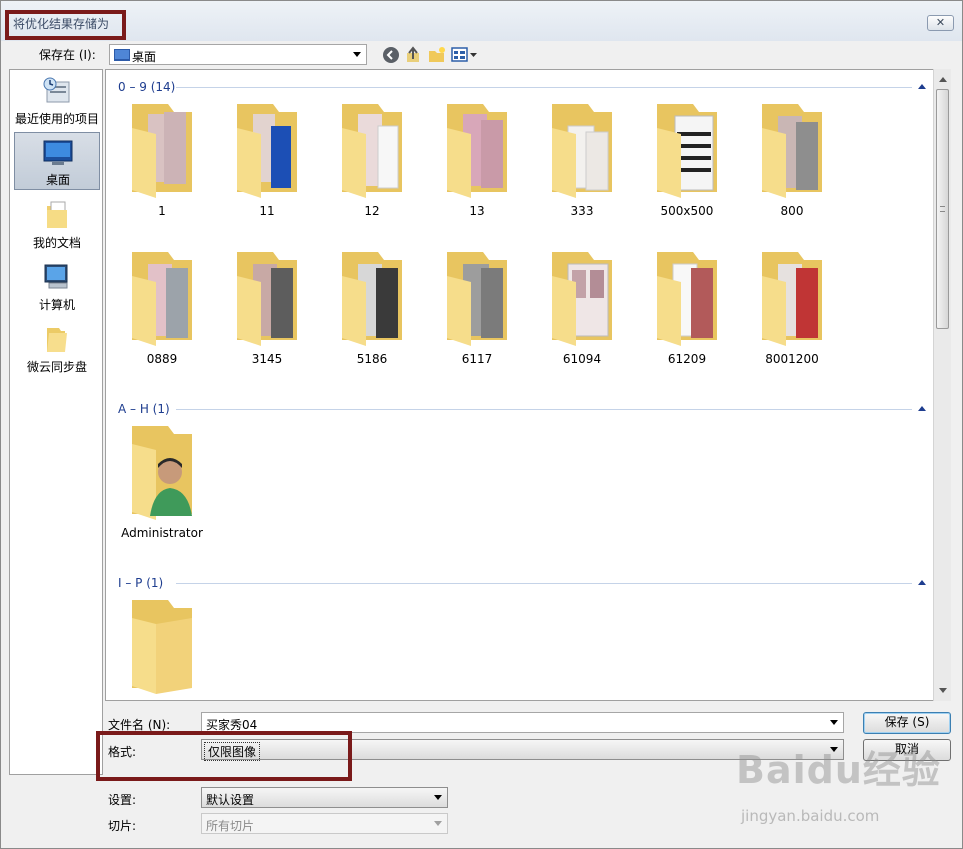 The width and height of the screenshot is (963, 849). I want to click on filename-input: 买家秀04, so click(522, 722).